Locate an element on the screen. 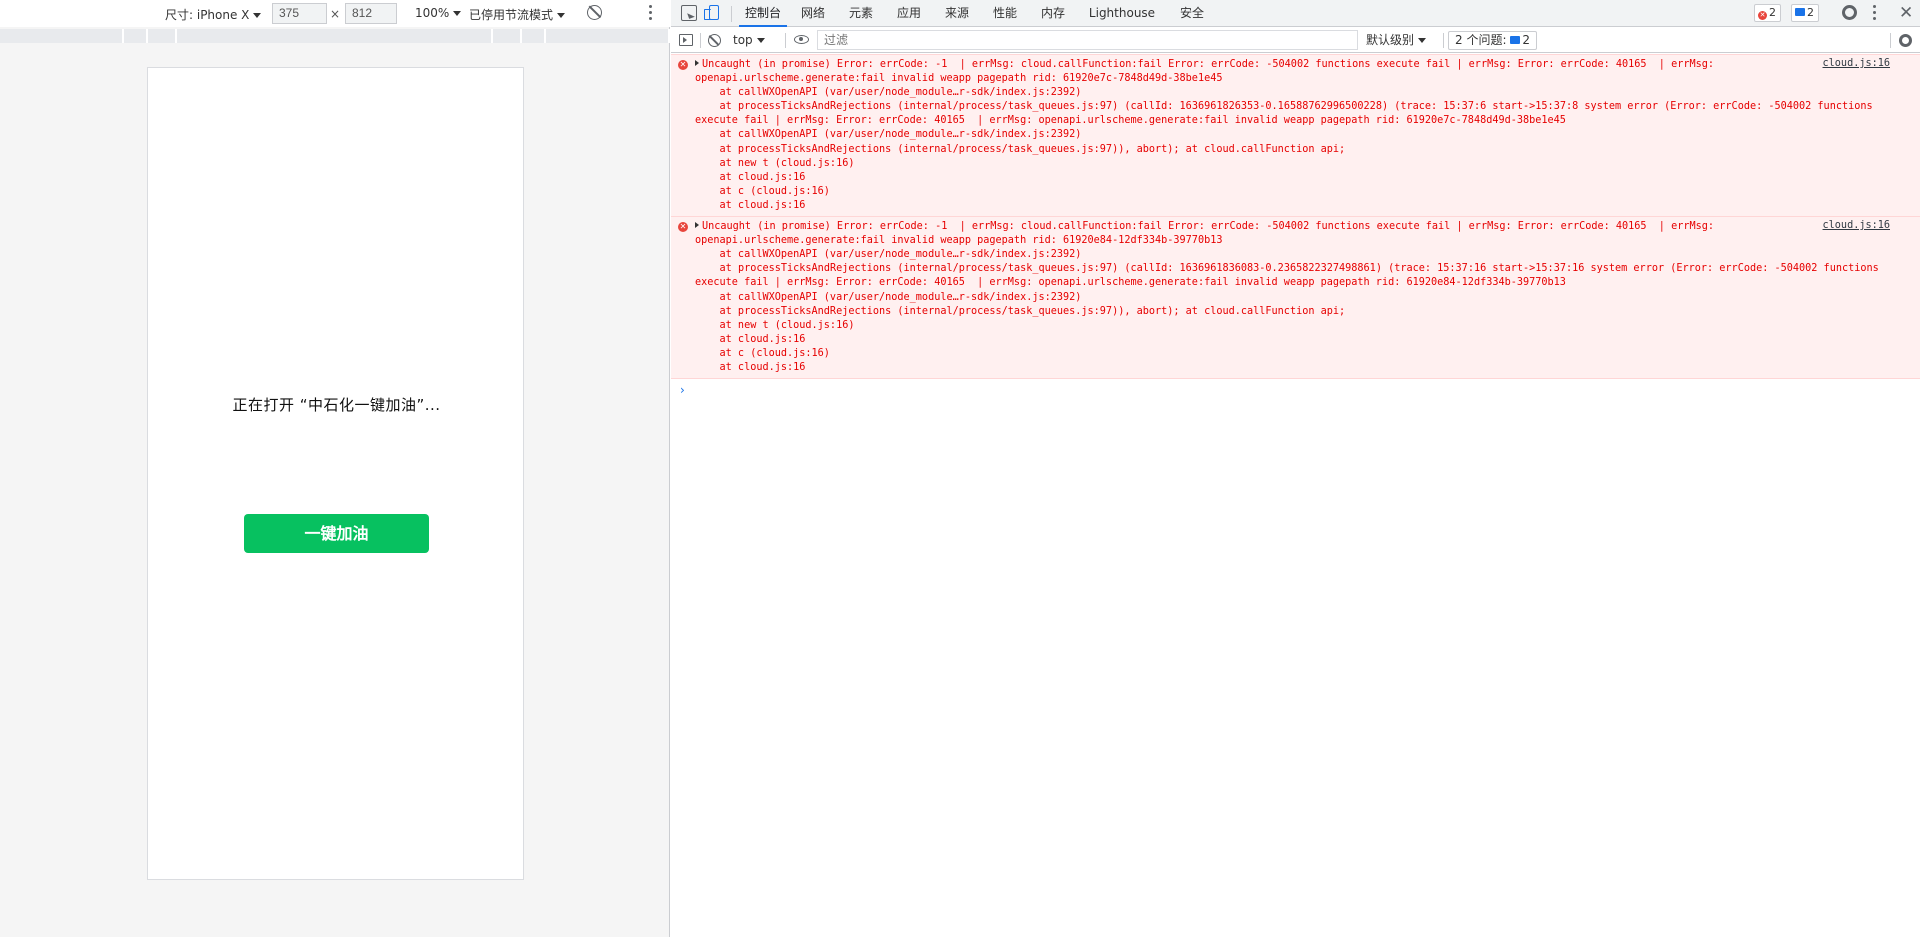  zoom-select: 100% is located at coordinates (438, 13).